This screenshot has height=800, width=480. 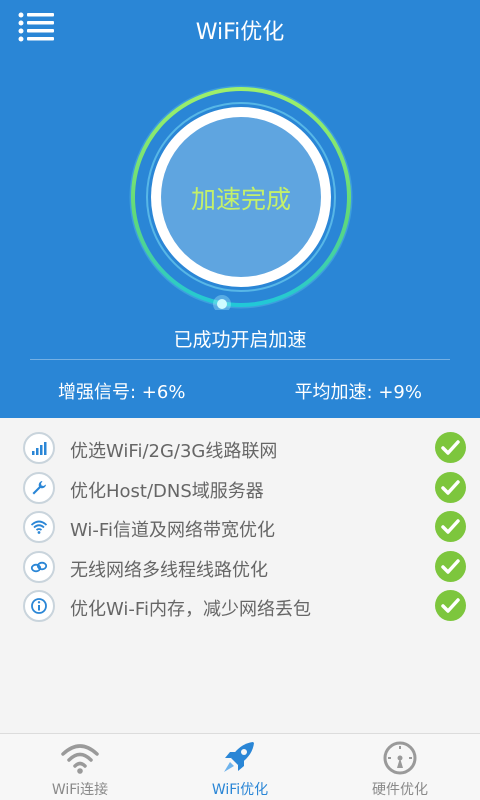 I want to click on list-item: 无线网络多线程线路优化, so click(x=240, y=567).